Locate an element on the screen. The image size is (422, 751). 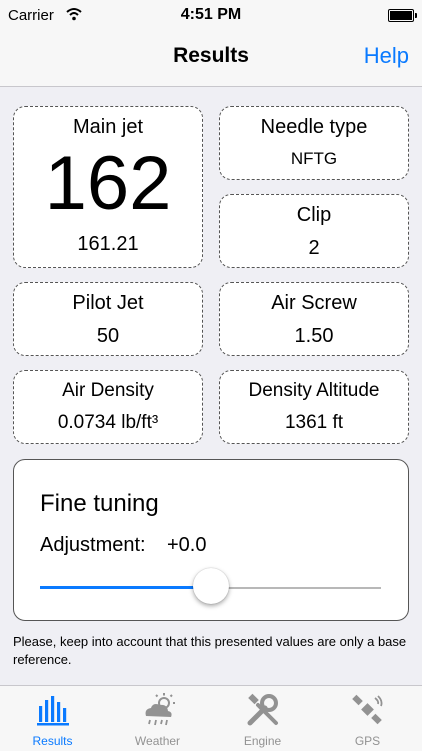
status-time: 4:51 PM is located at coordinates (211, 14).